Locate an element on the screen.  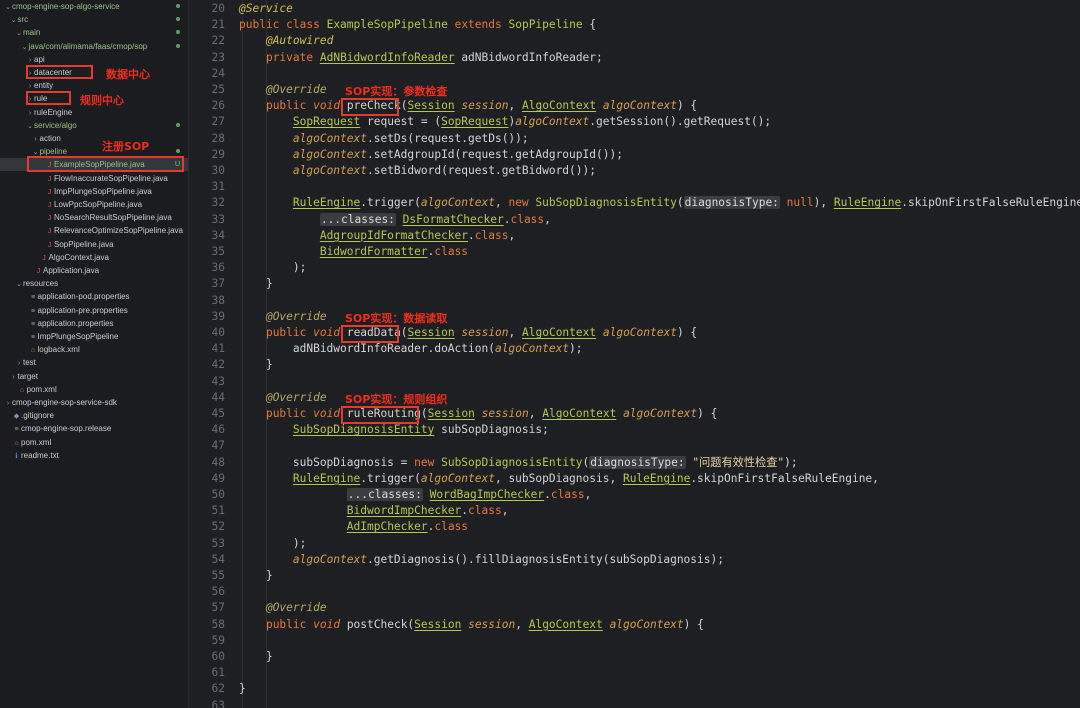
line-number: 25 is located at coordinates (218, 89).